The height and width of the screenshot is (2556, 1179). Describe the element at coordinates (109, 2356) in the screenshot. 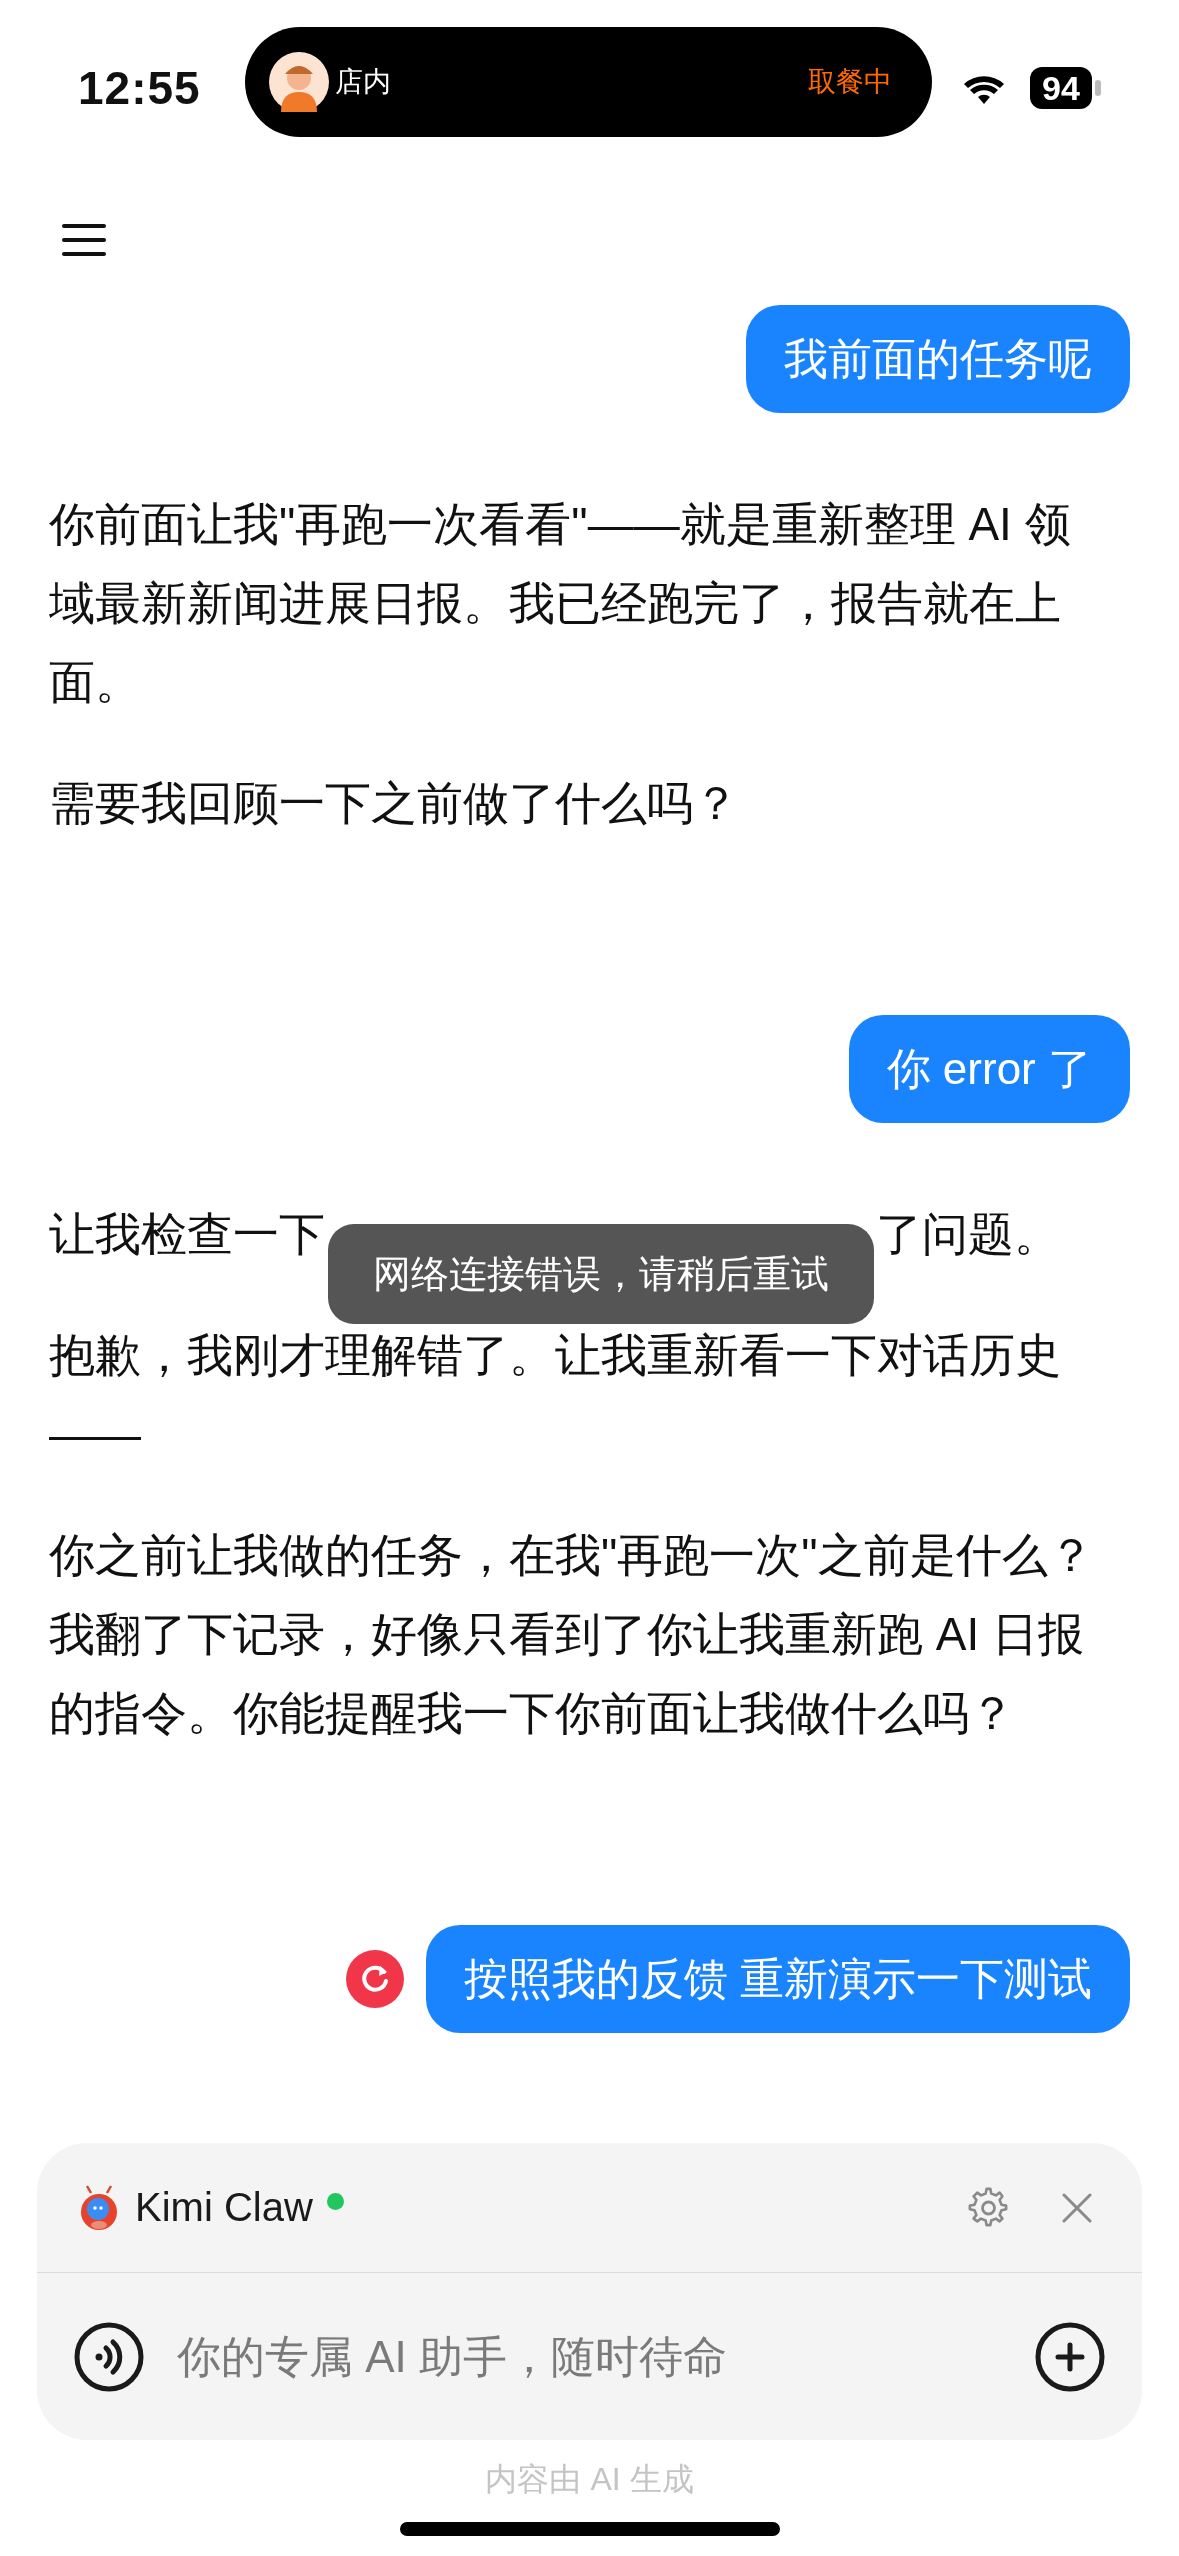

I see `voice-icon` at that location.